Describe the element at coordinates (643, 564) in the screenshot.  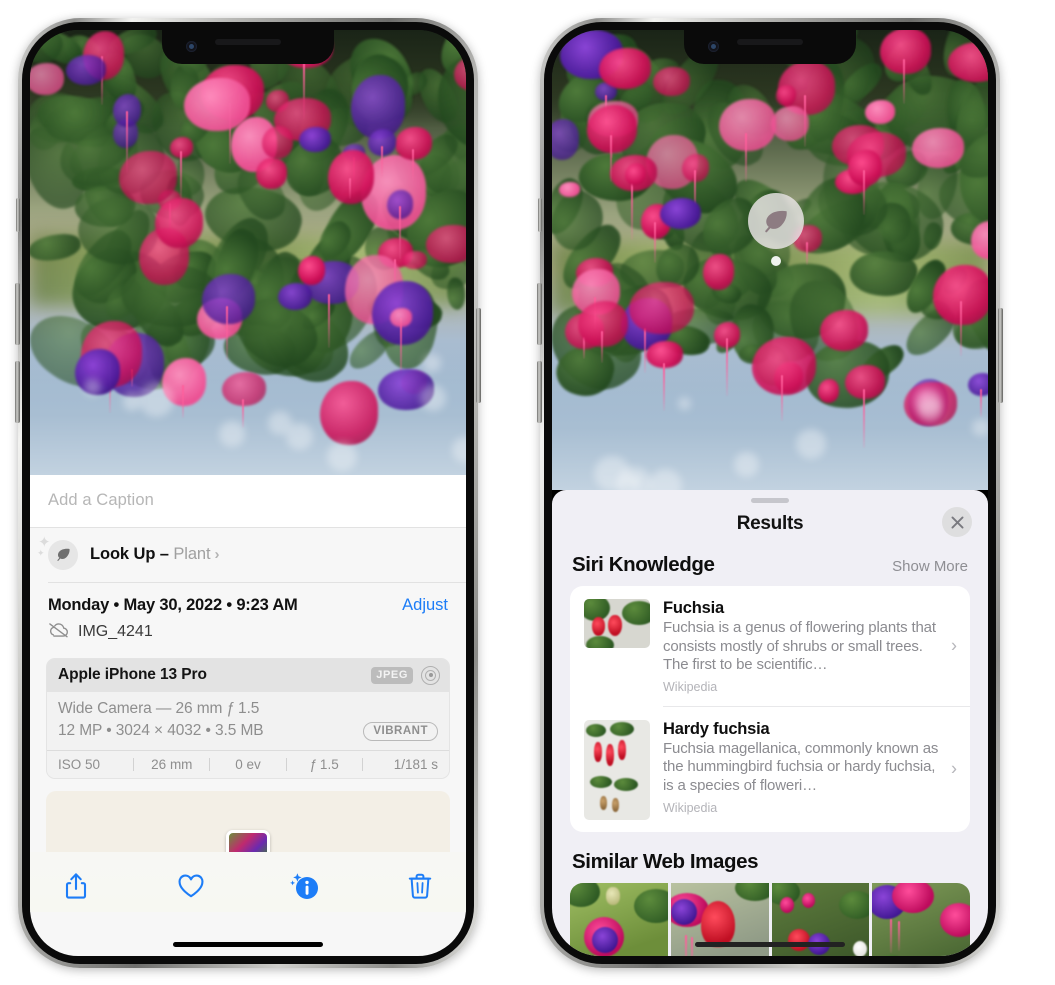
I see `section-title: Siri Knowledge` at that location.